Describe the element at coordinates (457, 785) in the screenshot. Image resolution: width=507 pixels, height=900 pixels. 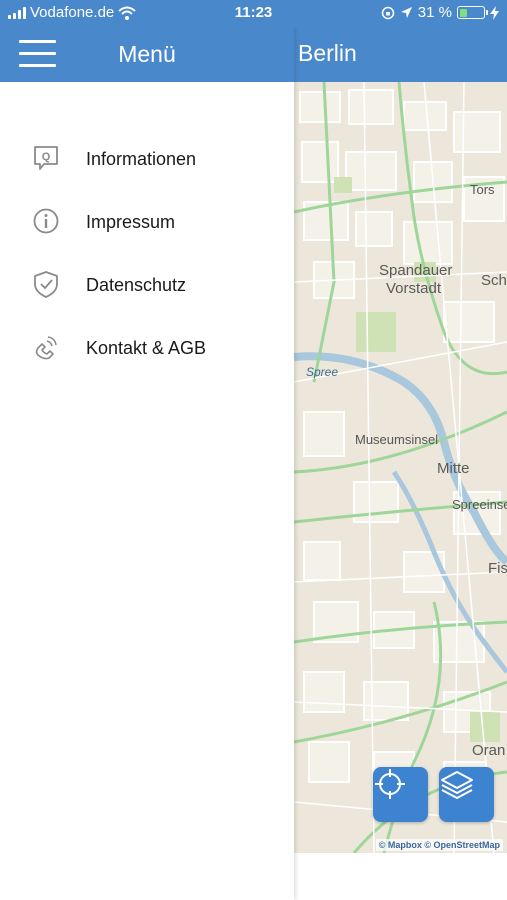
I see `layers-icon` at that location.